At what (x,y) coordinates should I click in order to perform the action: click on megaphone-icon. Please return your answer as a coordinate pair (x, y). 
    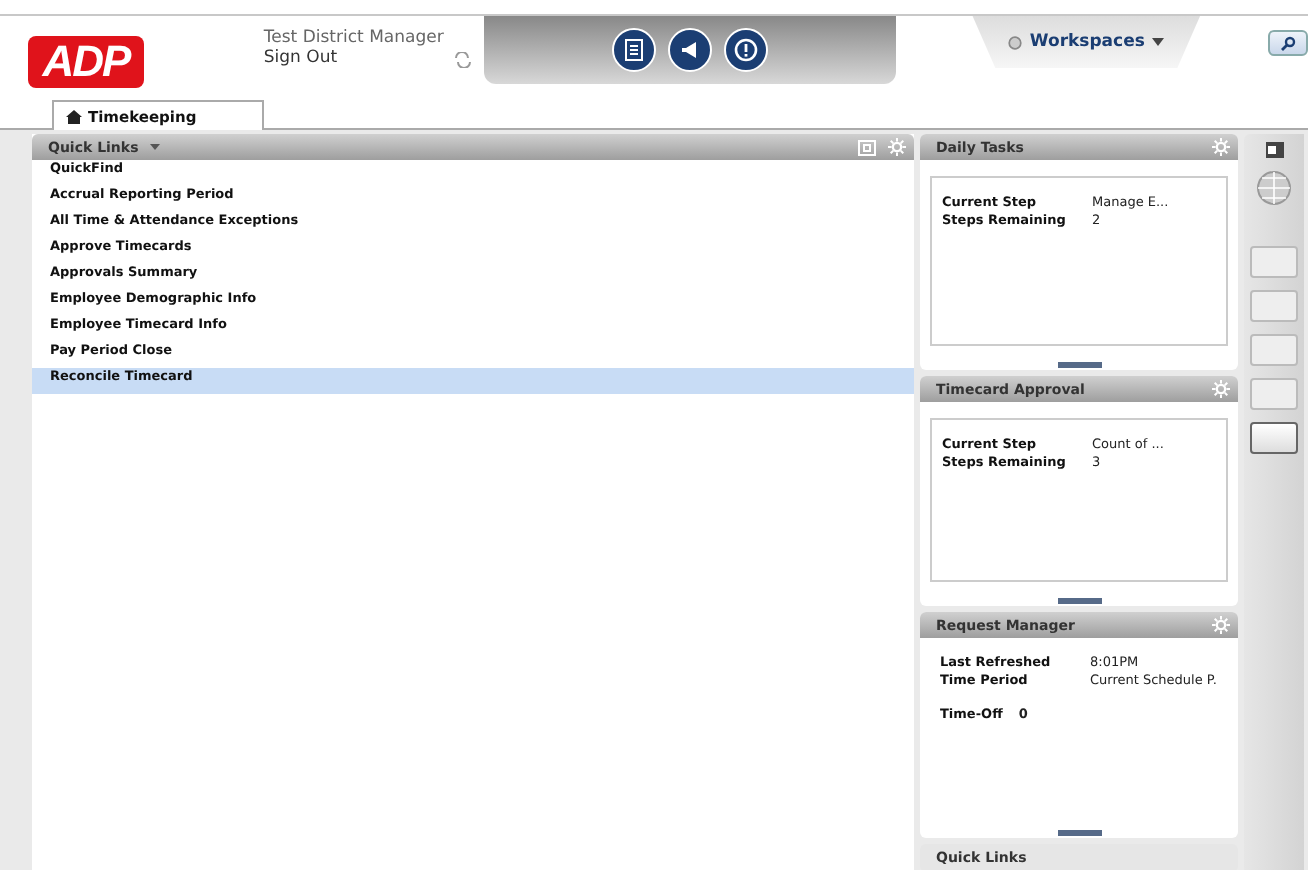
    Looking at the image, I should click on (689, 50).